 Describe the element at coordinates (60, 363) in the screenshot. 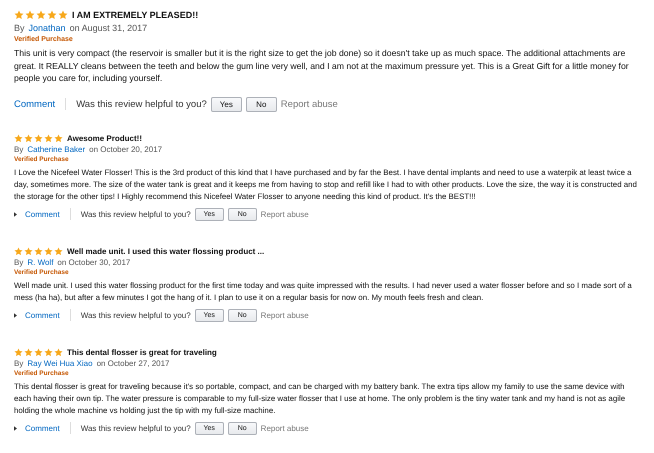

I see `author-link: Ray Wei Hua Xiao` at that location.